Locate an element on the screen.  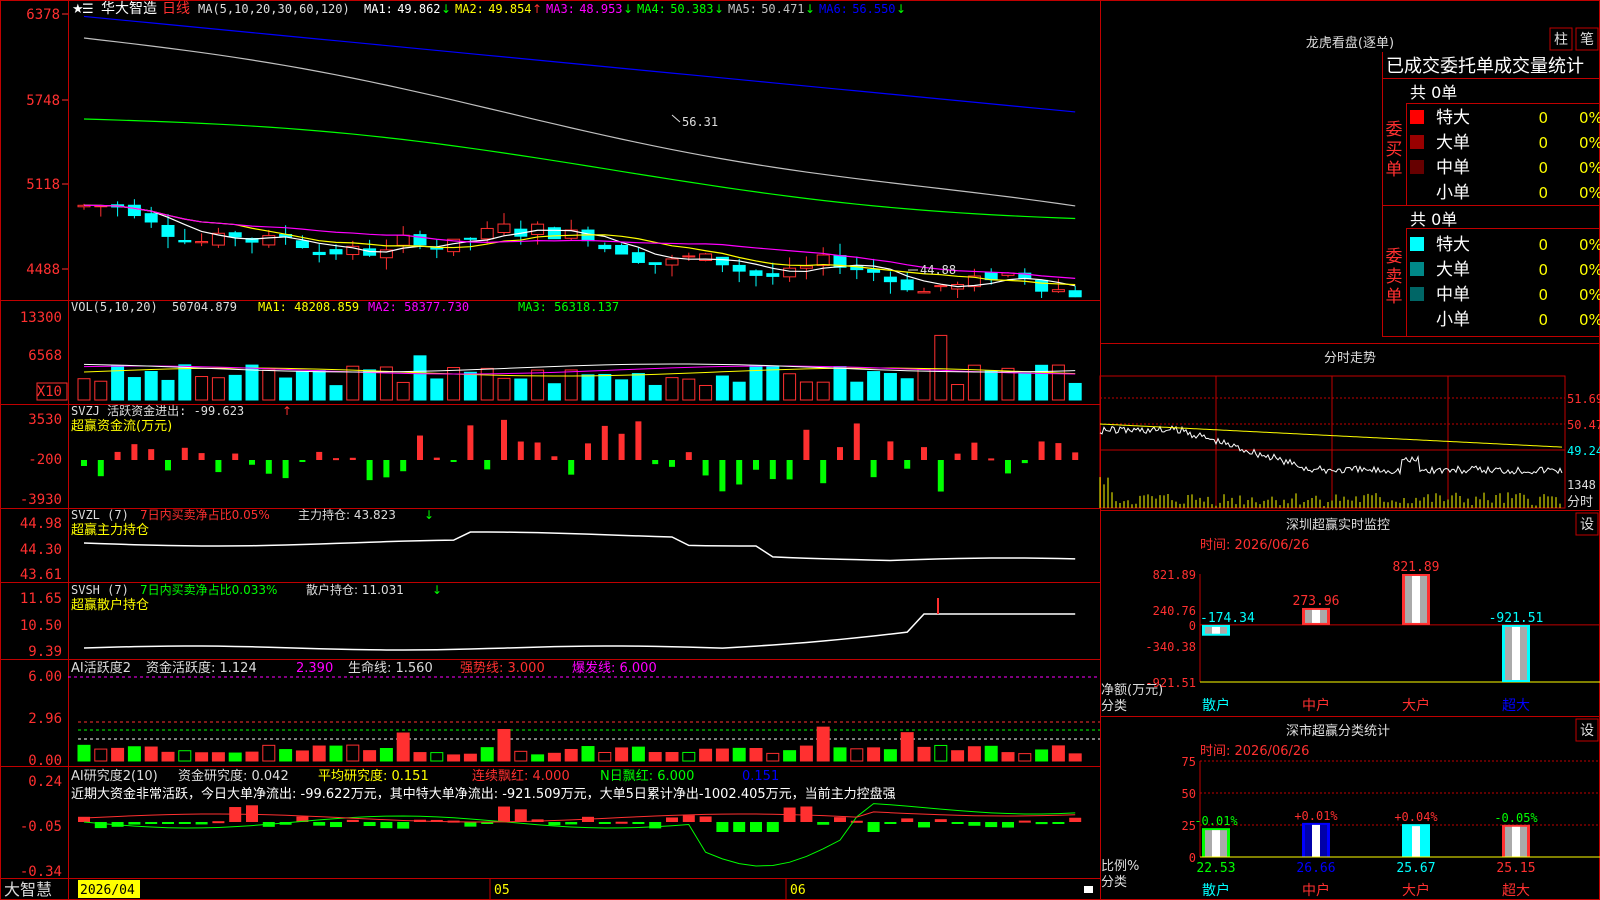
svzl-subtitle: 超赢主力持仓 is located at coordinates (110, 530).